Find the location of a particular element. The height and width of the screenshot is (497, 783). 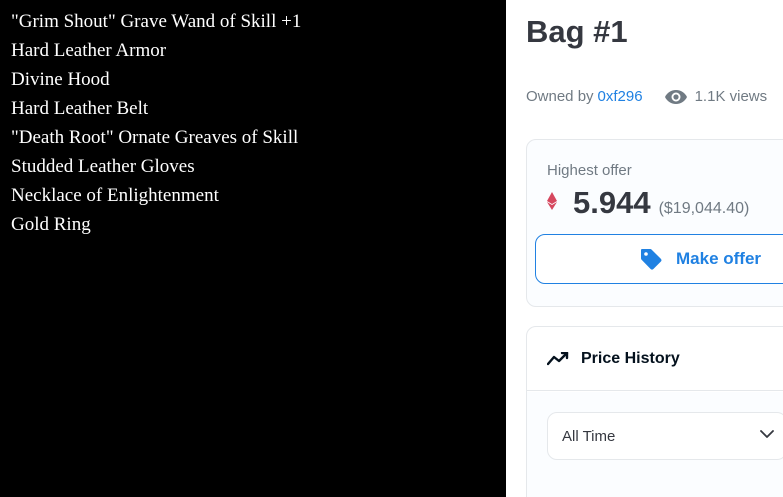

bag-item: Divine Hood is located at coordinates (60, 79).